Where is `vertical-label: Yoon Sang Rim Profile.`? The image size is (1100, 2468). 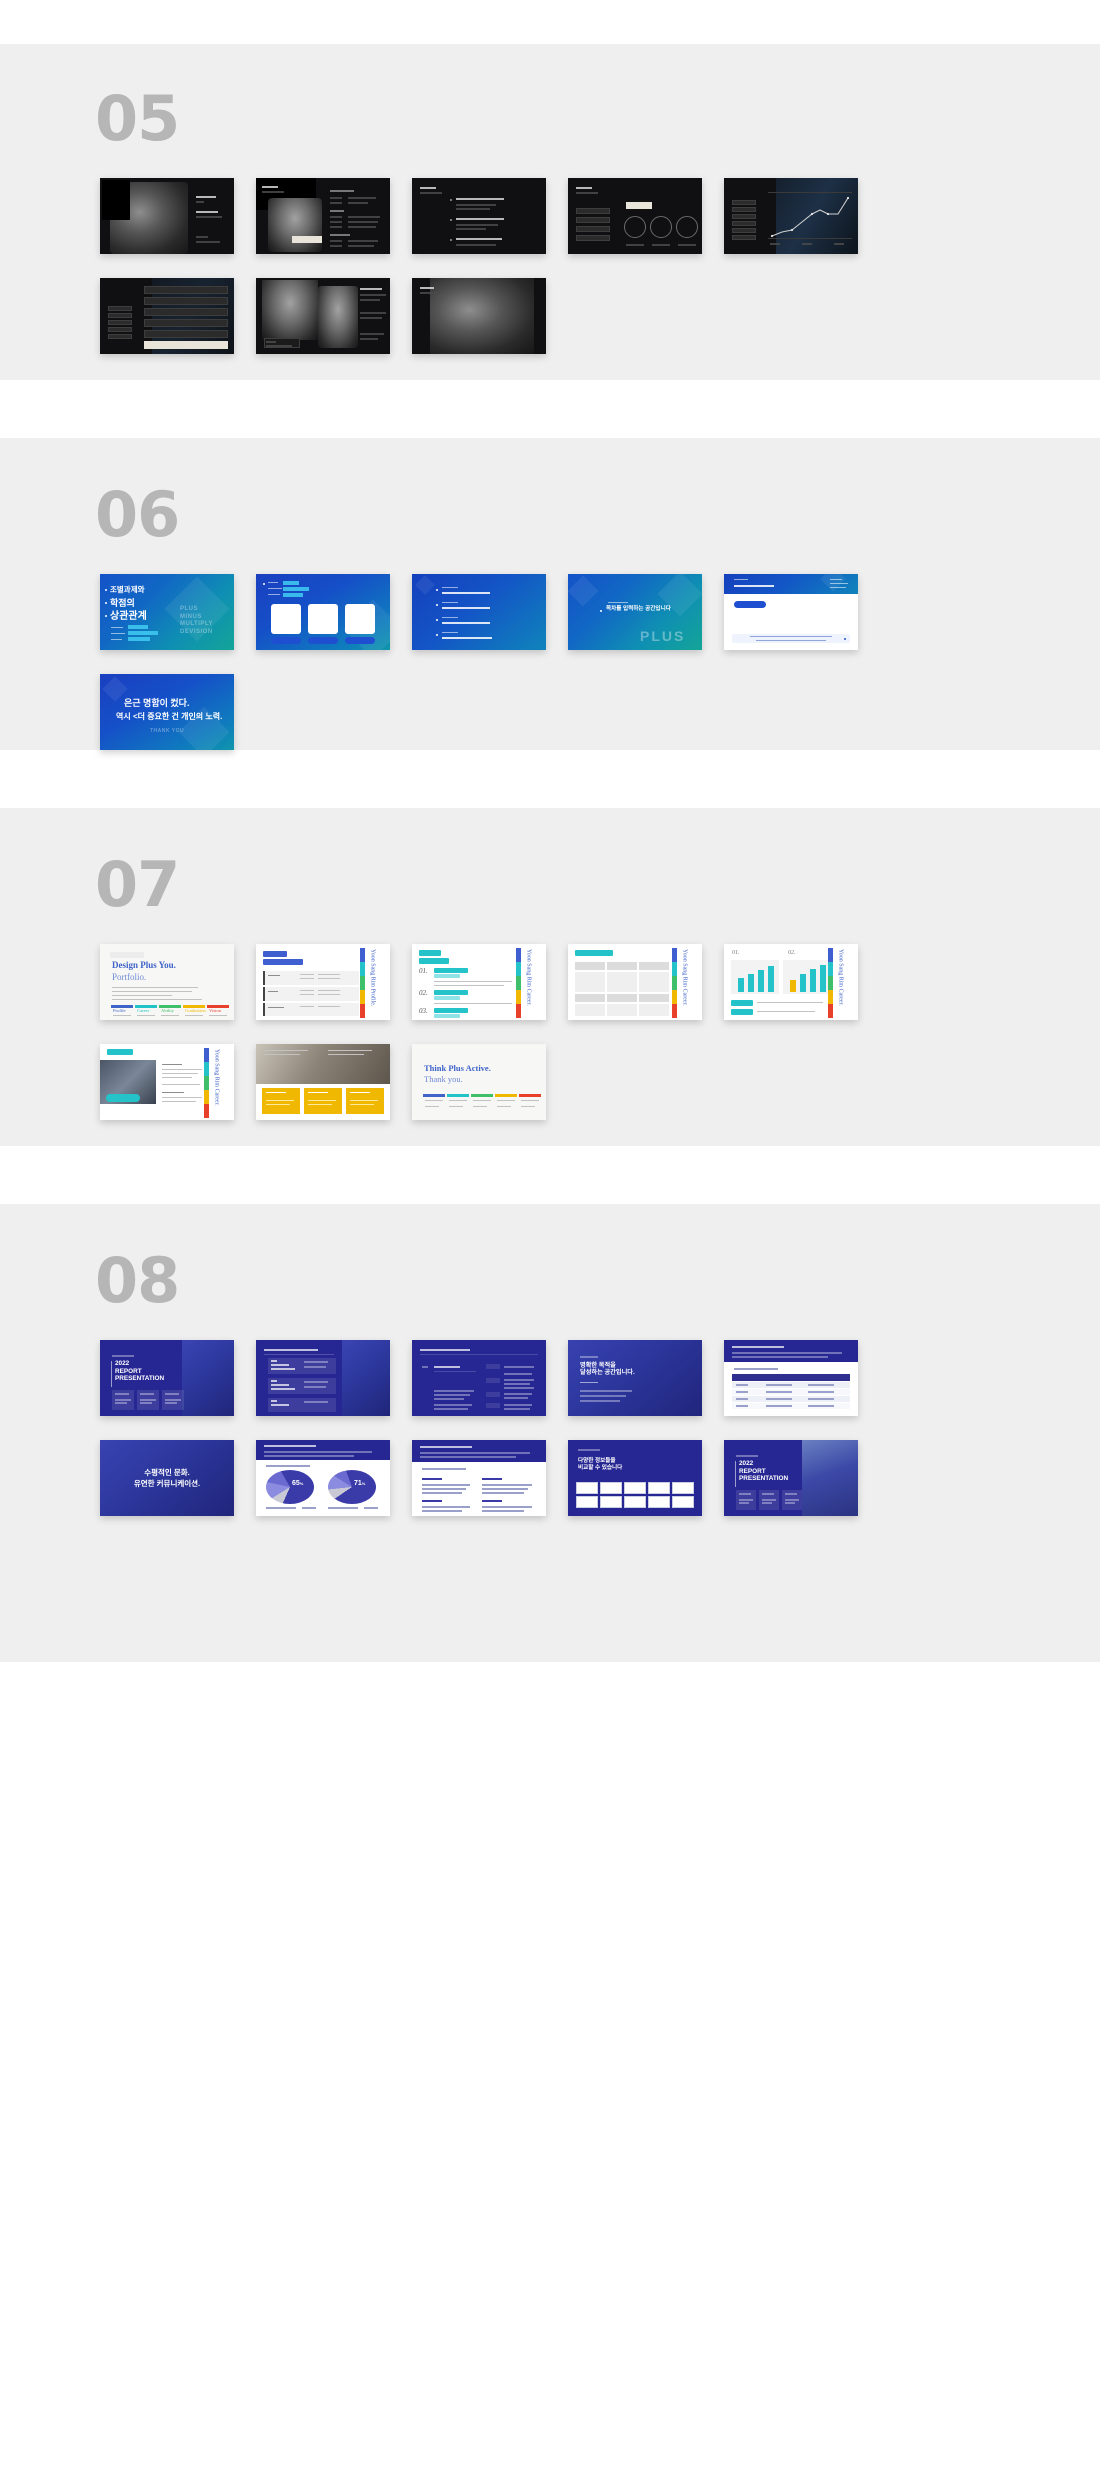 vertical-label: Yoon Sang Rim Profile. is located at coordinates (372, 978).